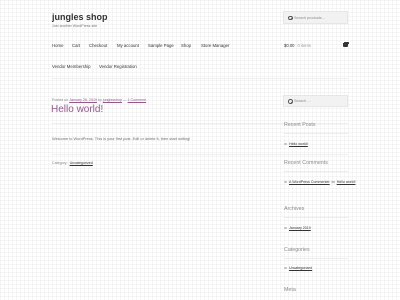 The height and width of the screenshot is (300, 400). I want to click on recent-post-link: Hello world!, so click(298, 144).